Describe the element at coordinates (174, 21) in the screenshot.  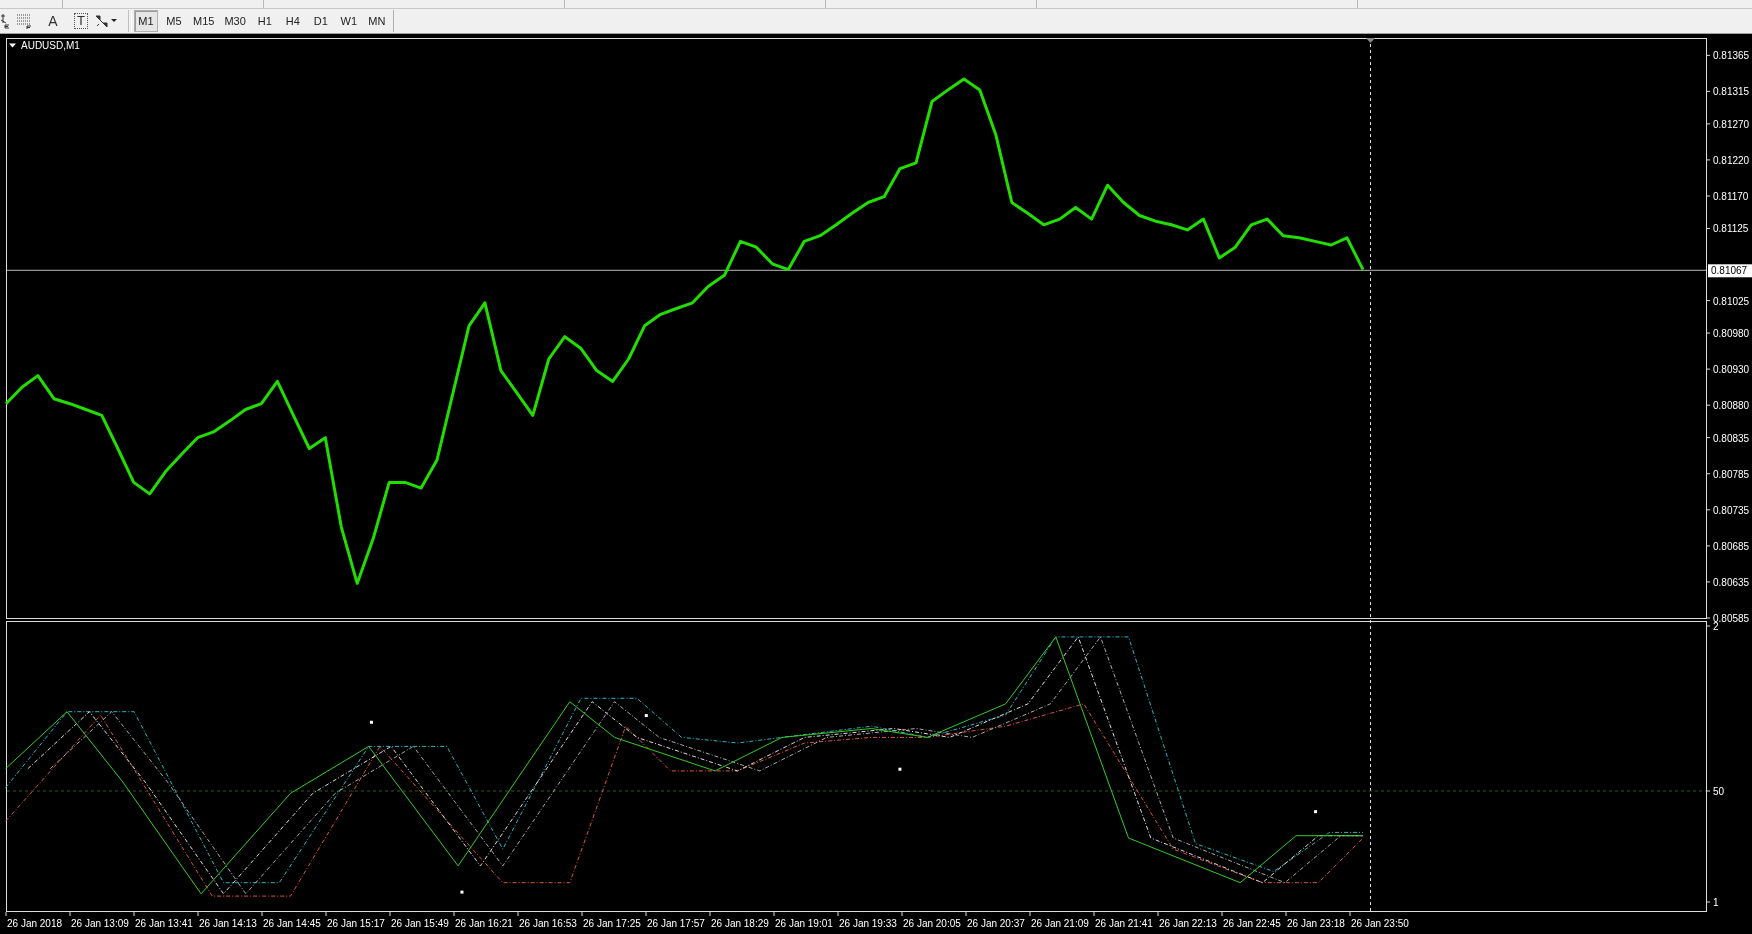
I see `timeframe-button: M5` at that location.